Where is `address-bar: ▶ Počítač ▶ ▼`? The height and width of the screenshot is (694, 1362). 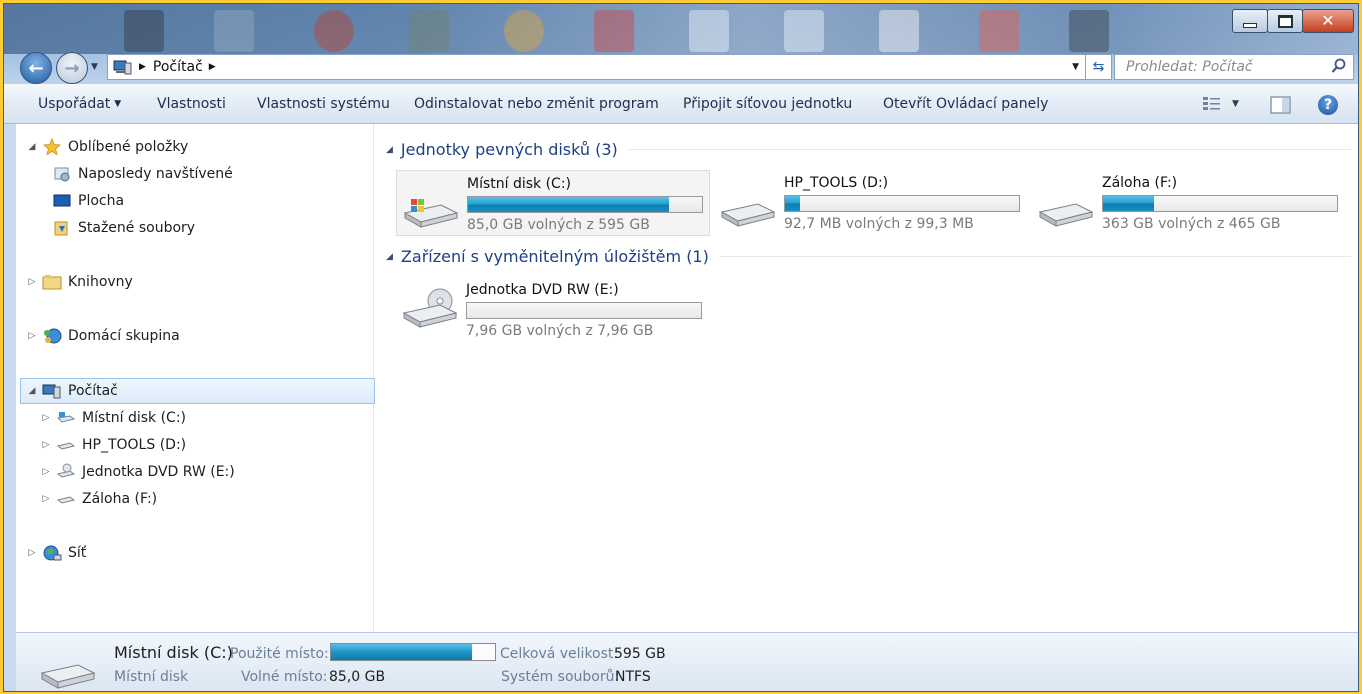
address-bar: ▶ Počítač ▶ ▼ is located at coordinates (597, 67).